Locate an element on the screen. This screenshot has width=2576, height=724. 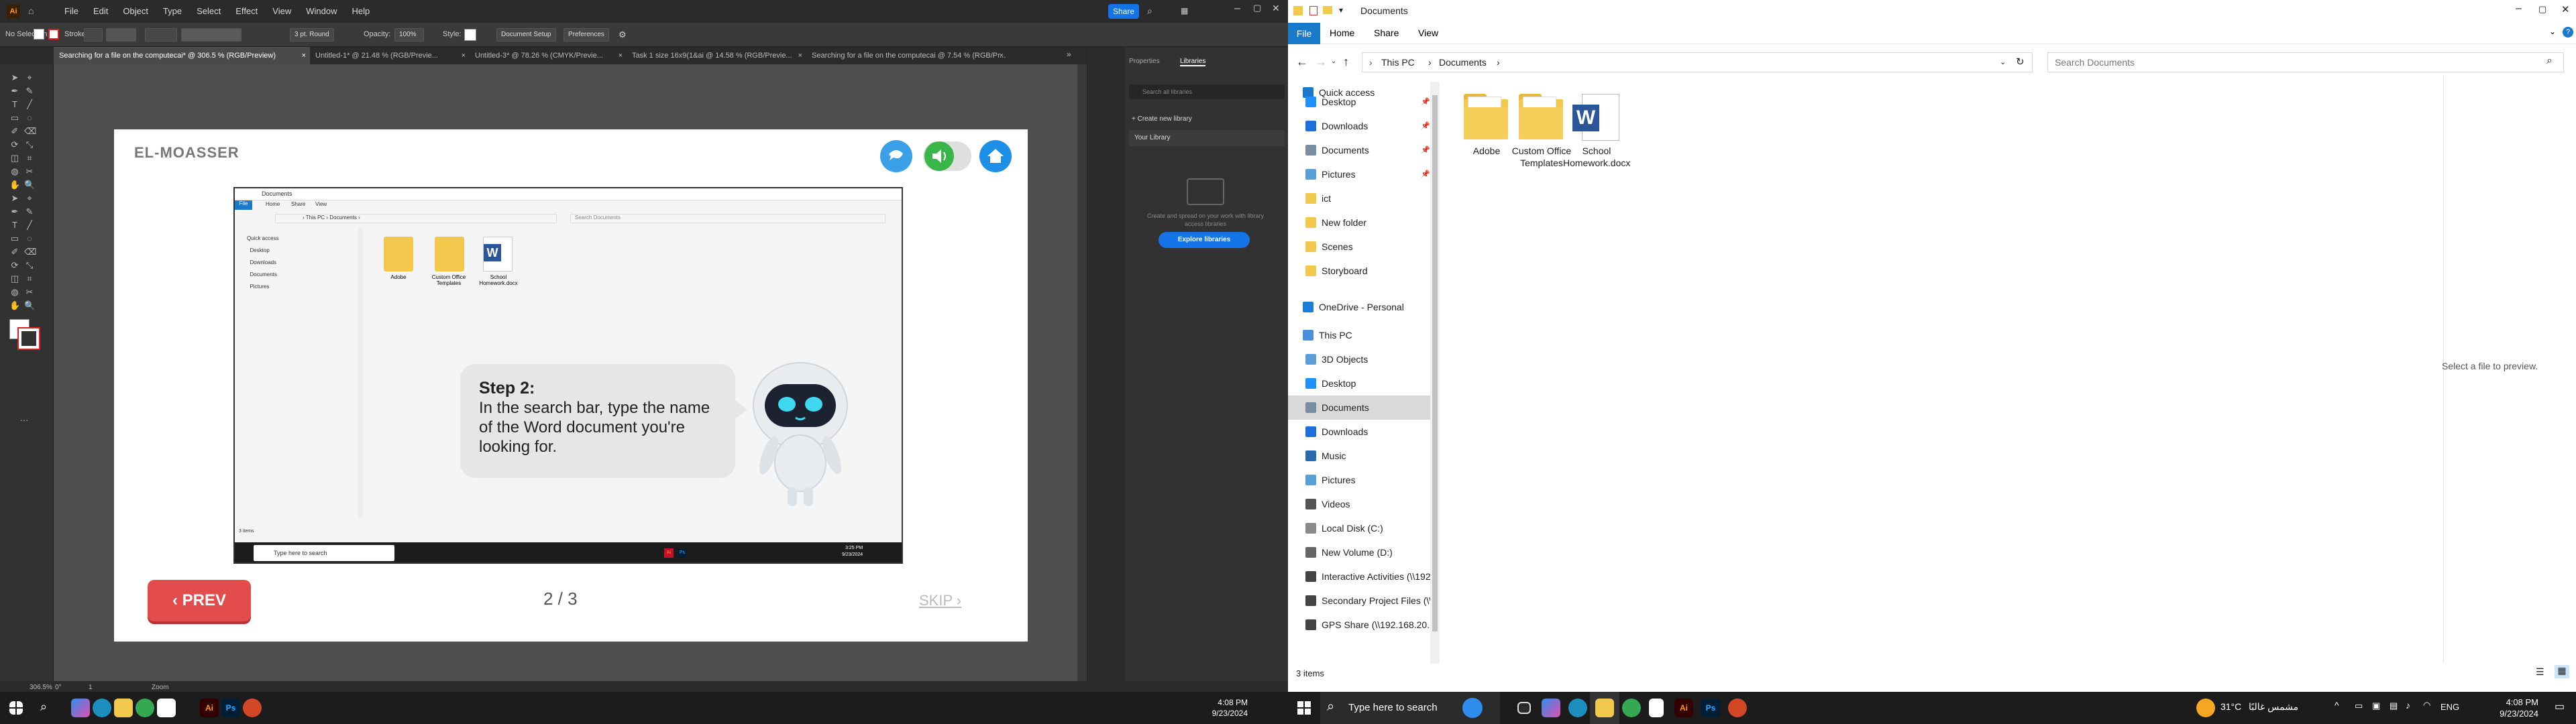
your-library-item: Your Library is located at coordinates (1207, 138).